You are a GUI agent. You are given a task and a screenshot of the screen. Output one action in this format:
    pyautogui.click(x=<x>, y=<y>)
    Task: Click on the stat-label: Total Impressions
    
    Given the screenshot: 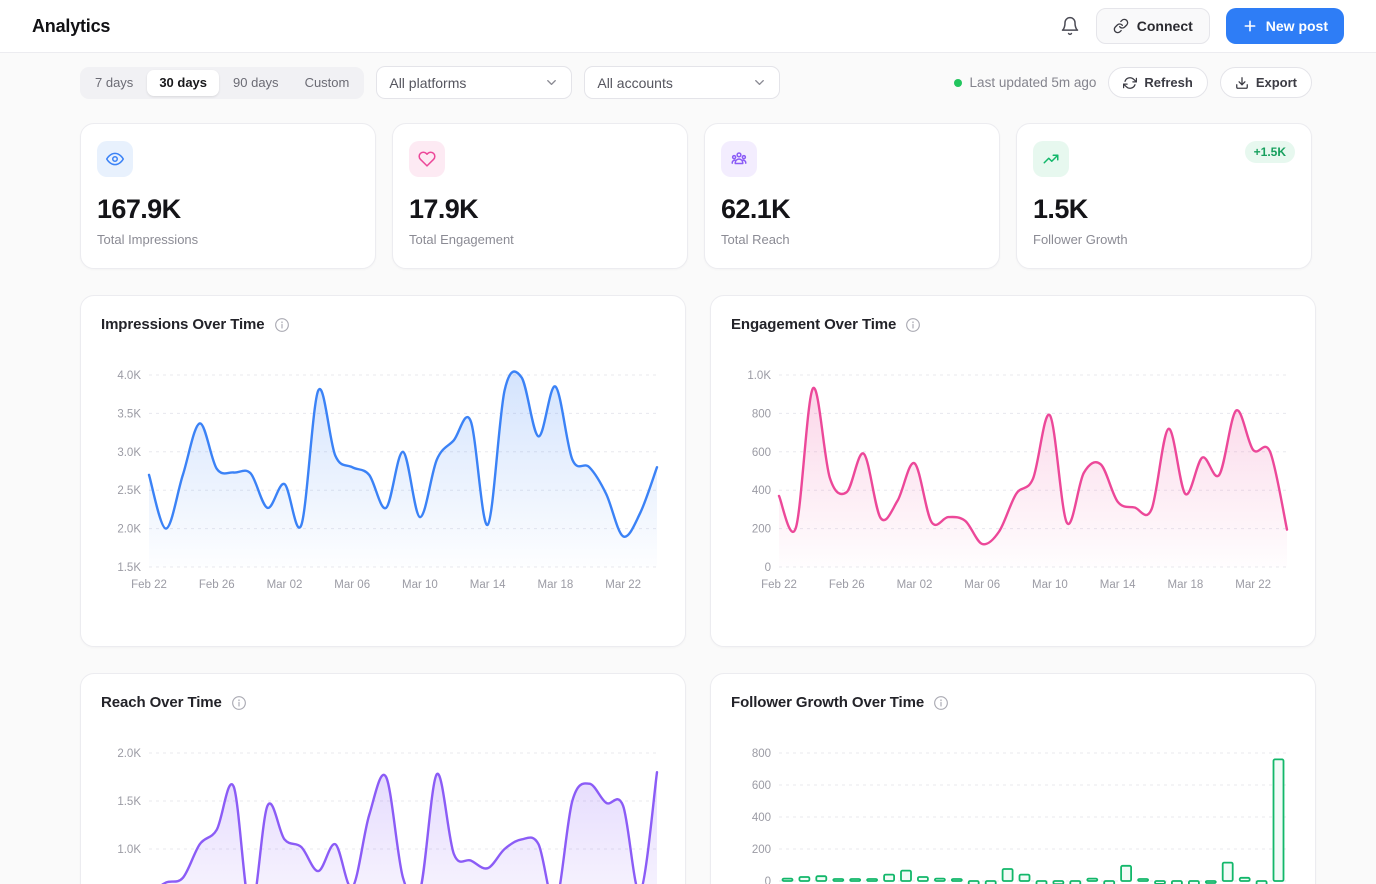 What is the action you would take?
    pyautogui.click(x=148, y=239)
    